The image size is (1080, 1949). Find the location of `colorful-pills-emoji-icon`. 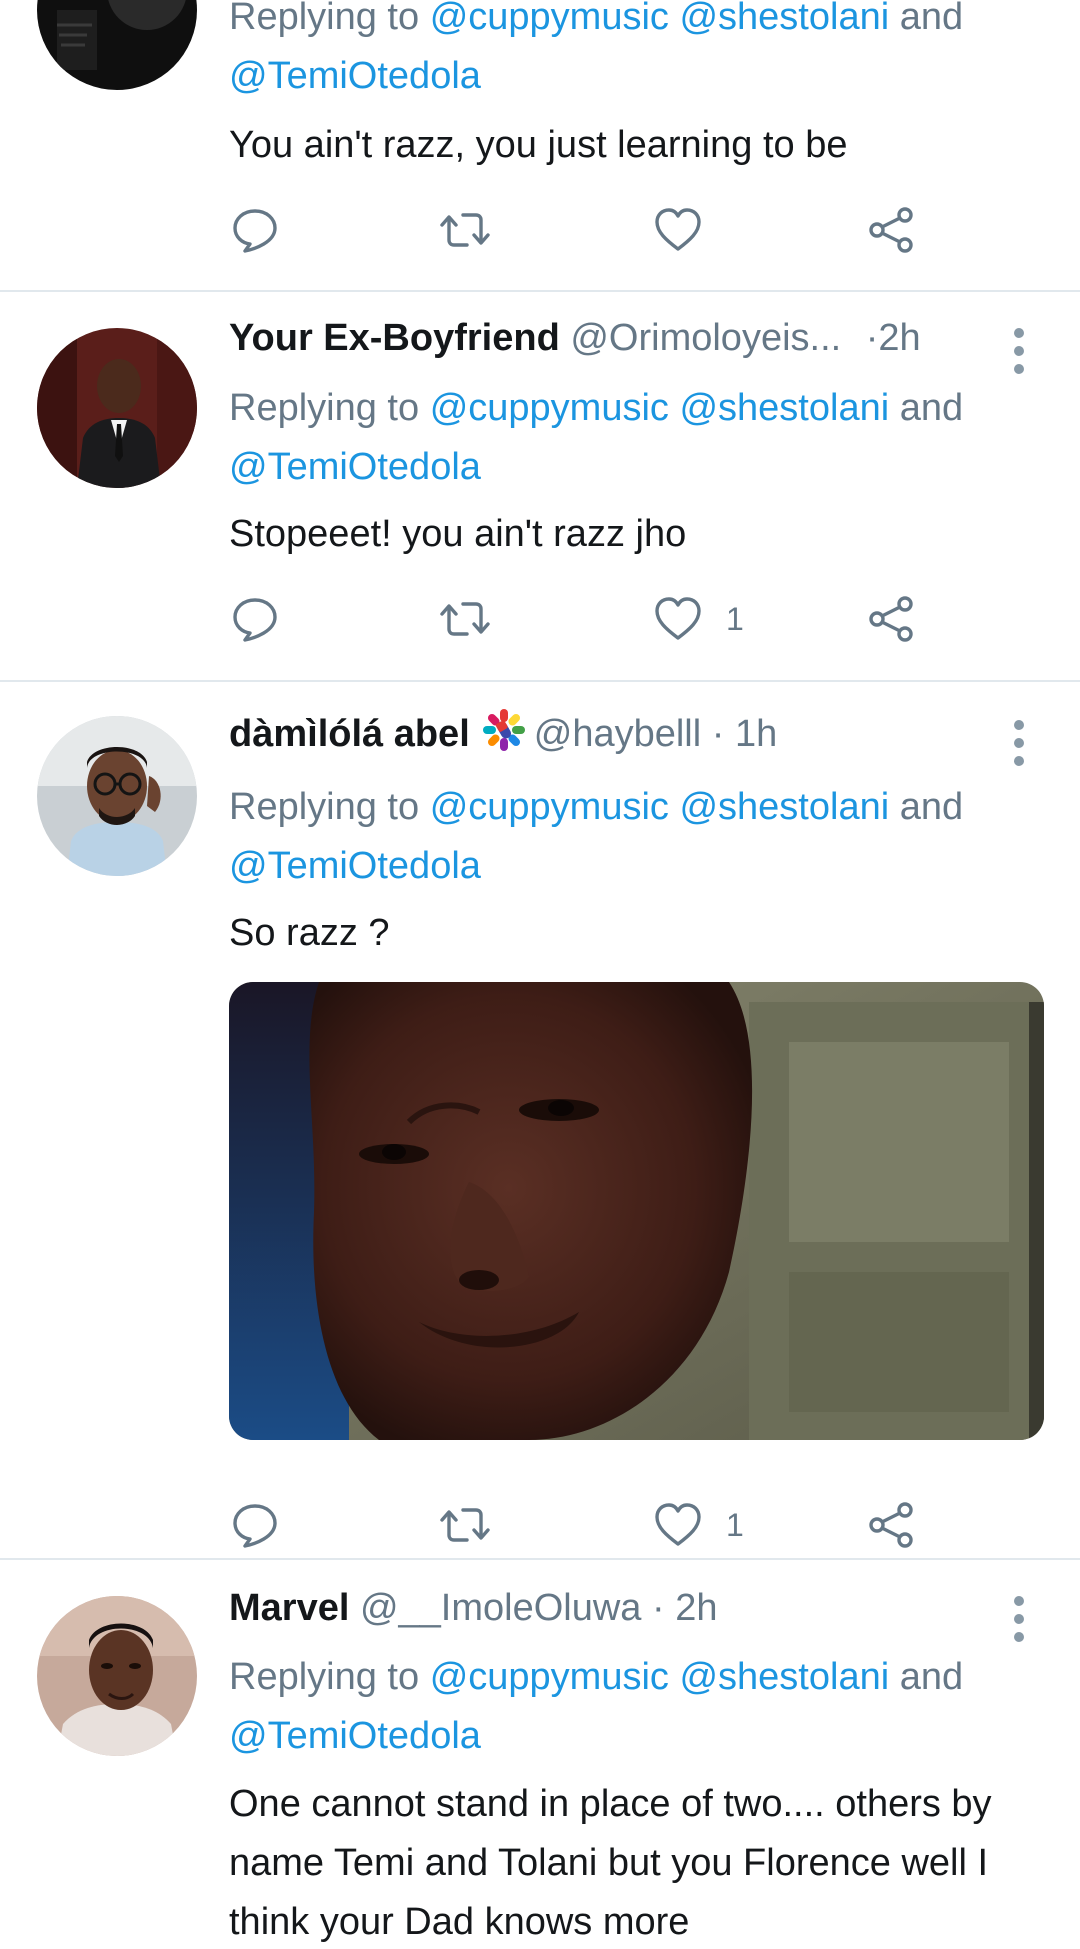

colorful-pills-emoji-icon is located at coordinates (503, 730).